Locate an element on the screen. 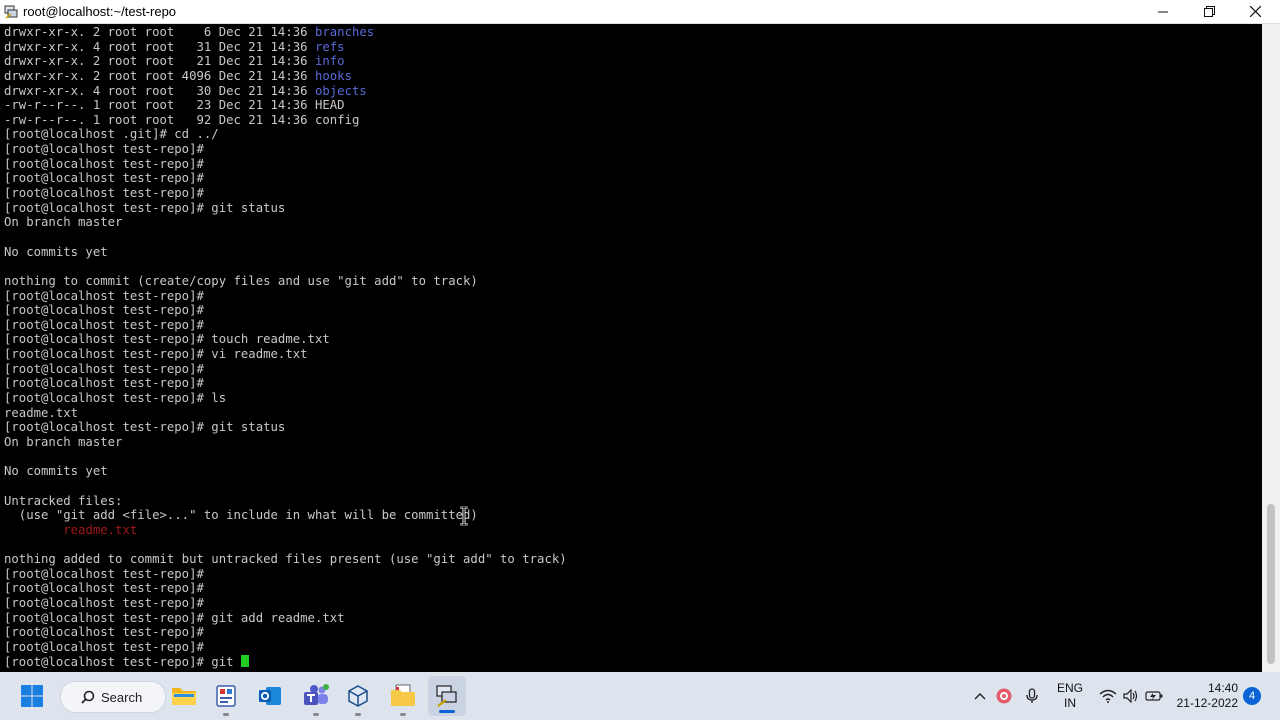 The image size is (1280, 720). directory-name: refs is located at coordinates (329, 46).